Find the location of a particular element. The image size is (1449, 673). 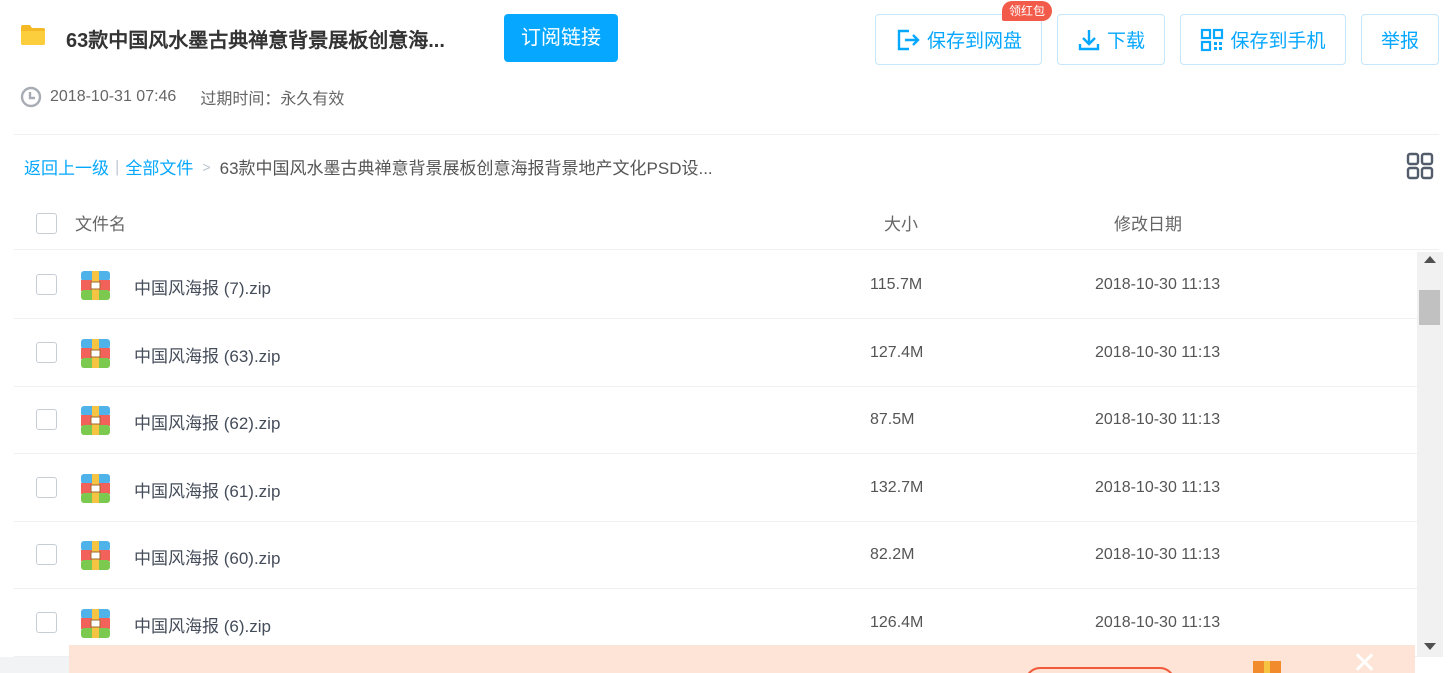

save-to-phone-label: 保存到手机 is located at coordinates (1278, 41).